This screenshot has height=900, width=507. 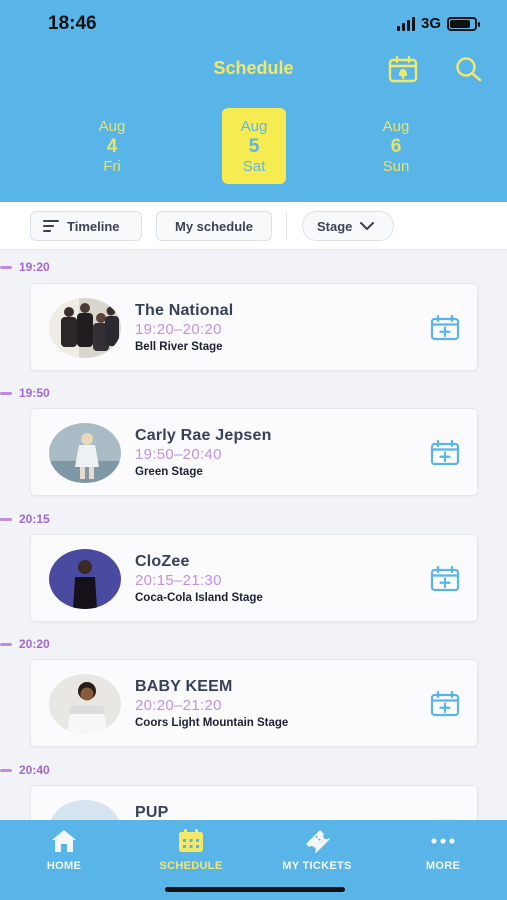 I want to click on date-option-aug-4: Aug 4 Fri, so click(x=112, y=146).